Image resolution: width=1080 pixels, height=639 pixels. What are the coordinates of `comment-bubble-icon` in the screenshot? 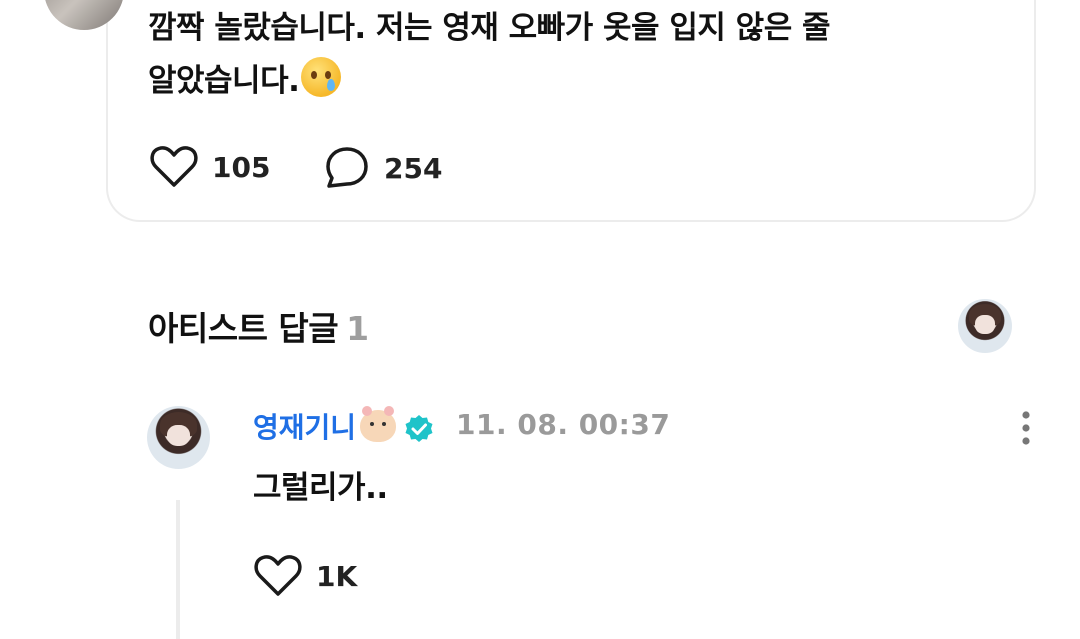 It's located at (347, 167).